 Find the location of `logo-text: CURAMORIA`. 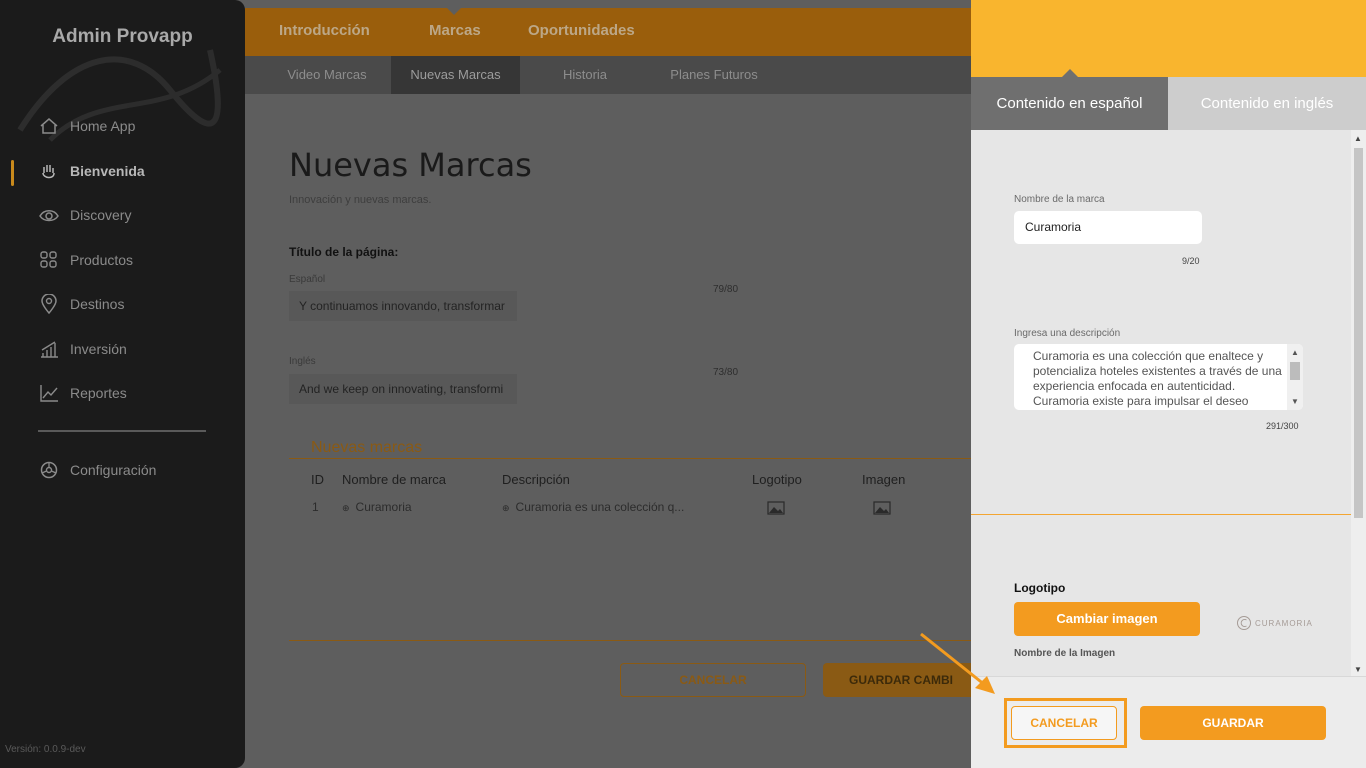

logo-text: CURAMORIA is located at coordinates (1284, 623).